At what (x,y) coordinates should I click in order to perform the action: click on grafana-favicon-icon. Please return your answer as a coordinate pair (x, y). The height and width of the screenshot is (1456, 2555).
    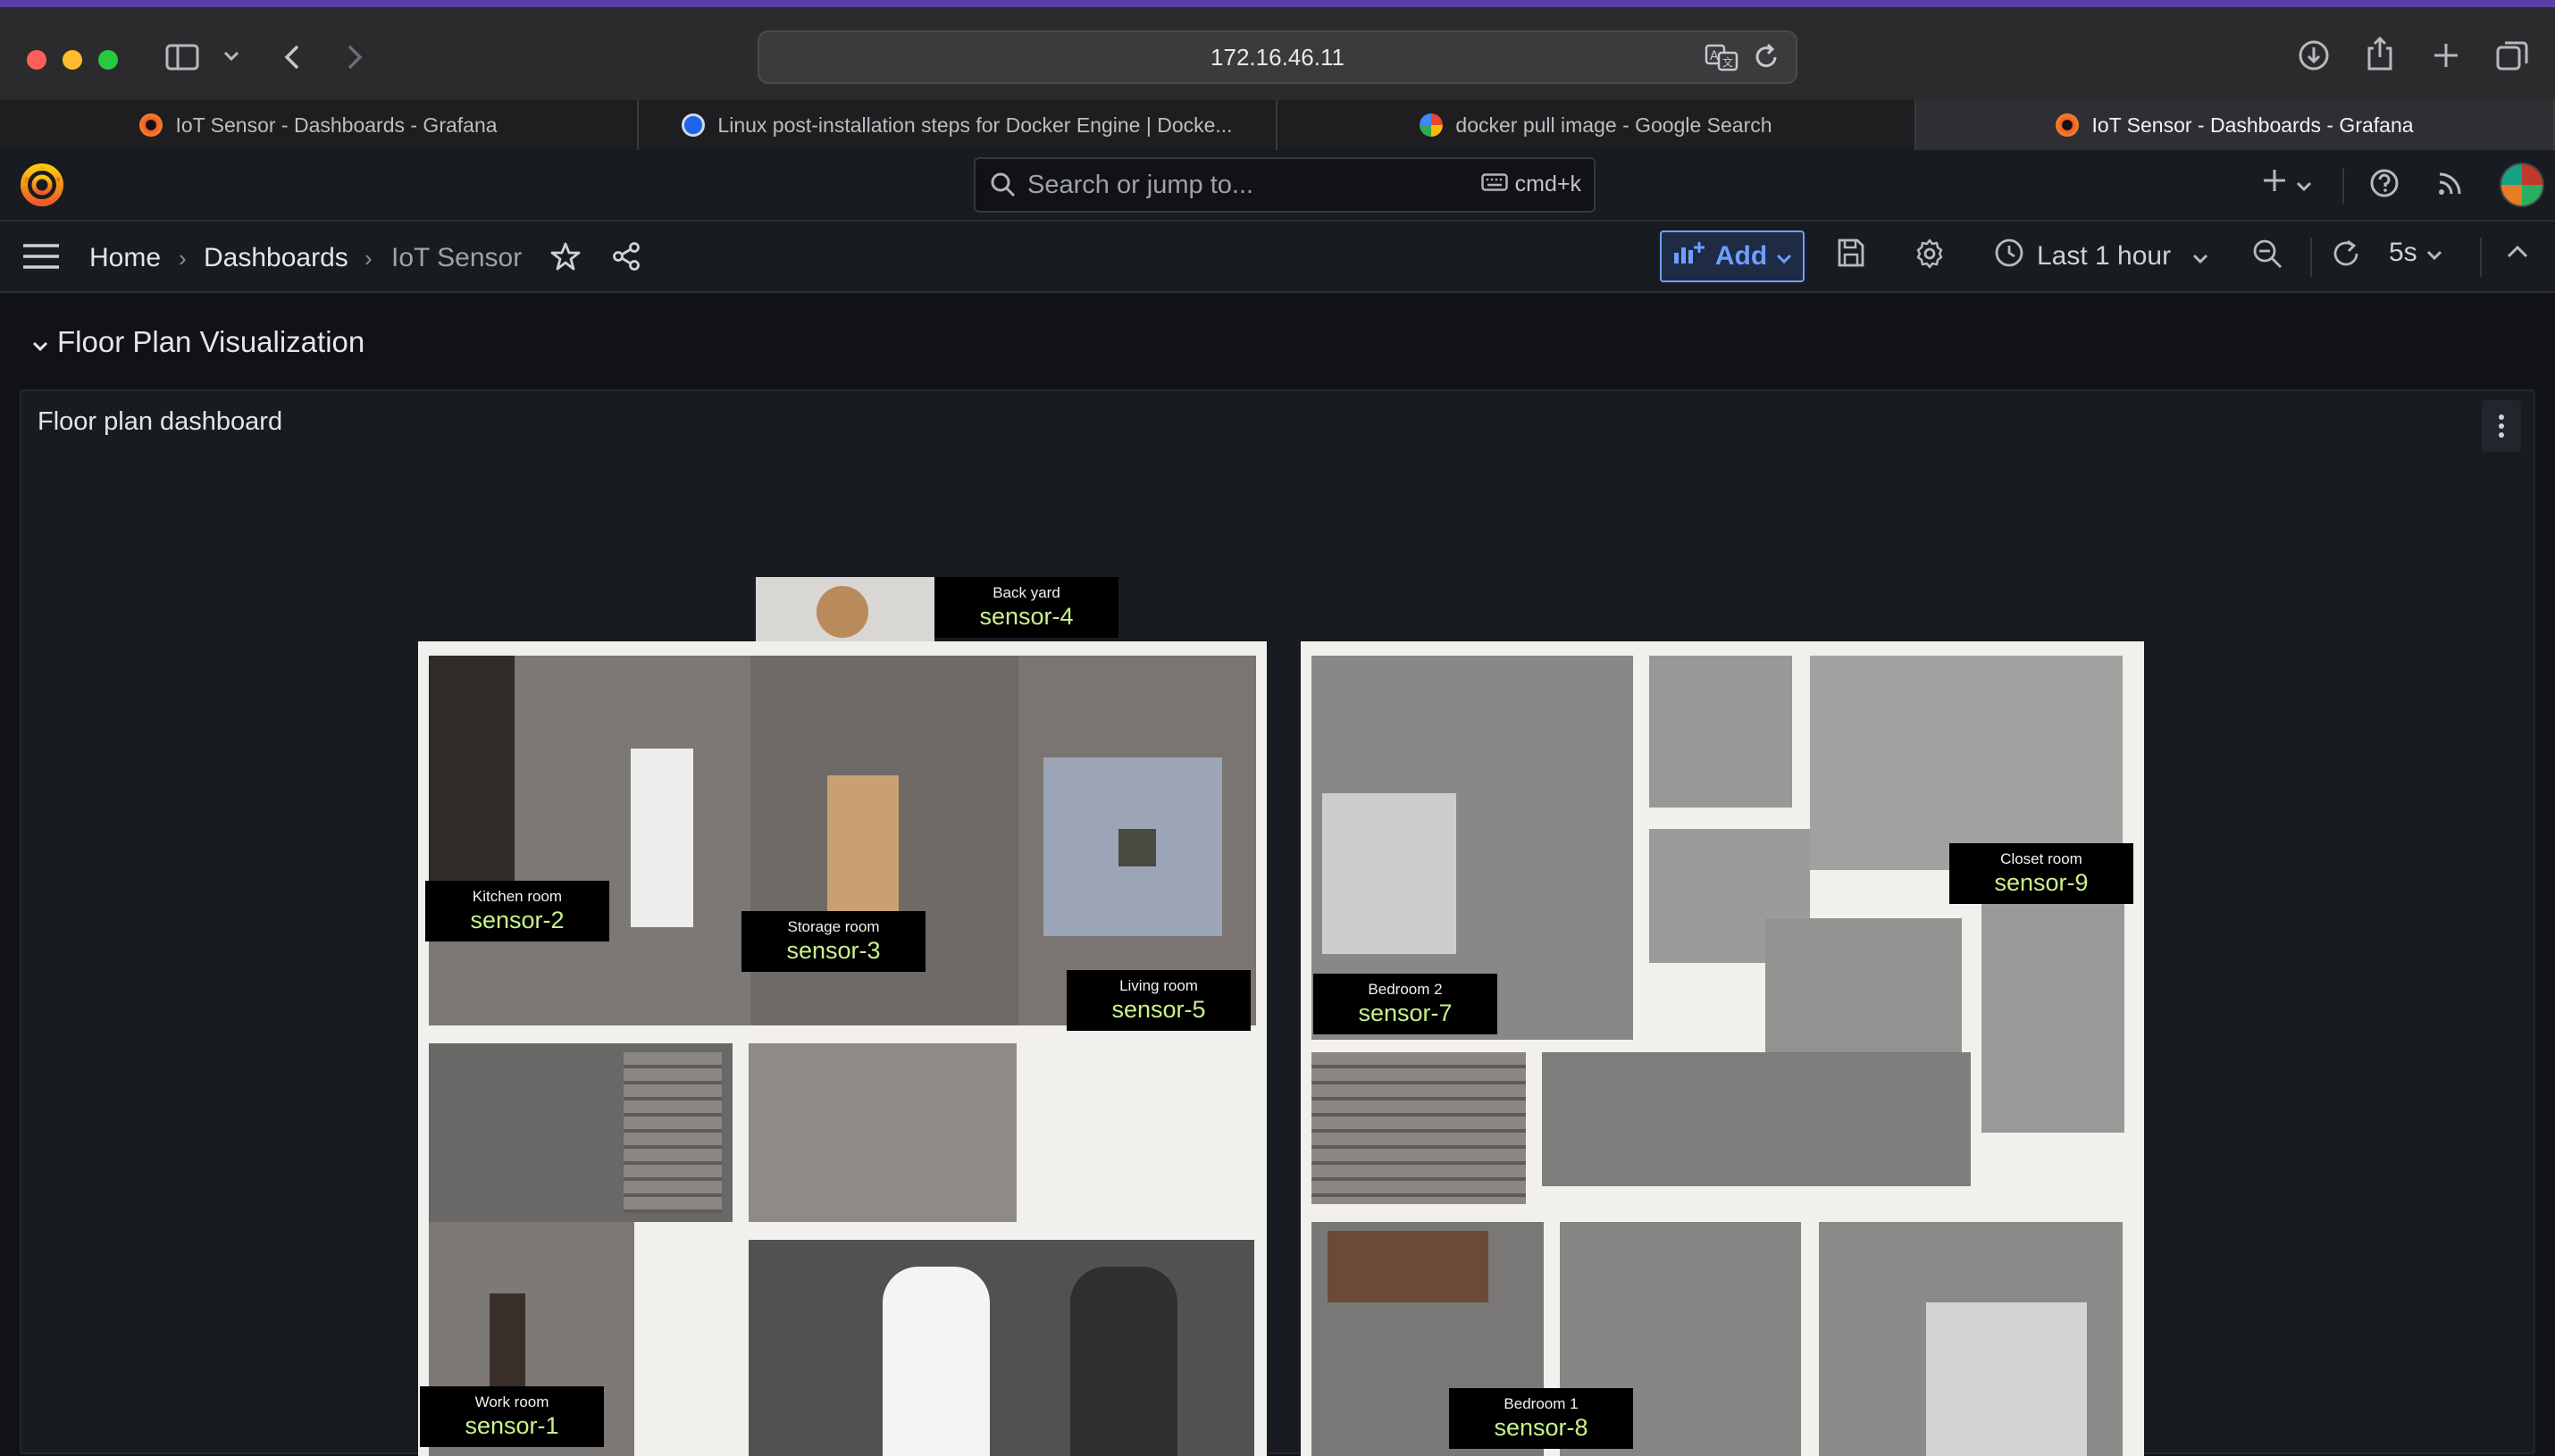
    Looking at the image, I should click on (151, 125).